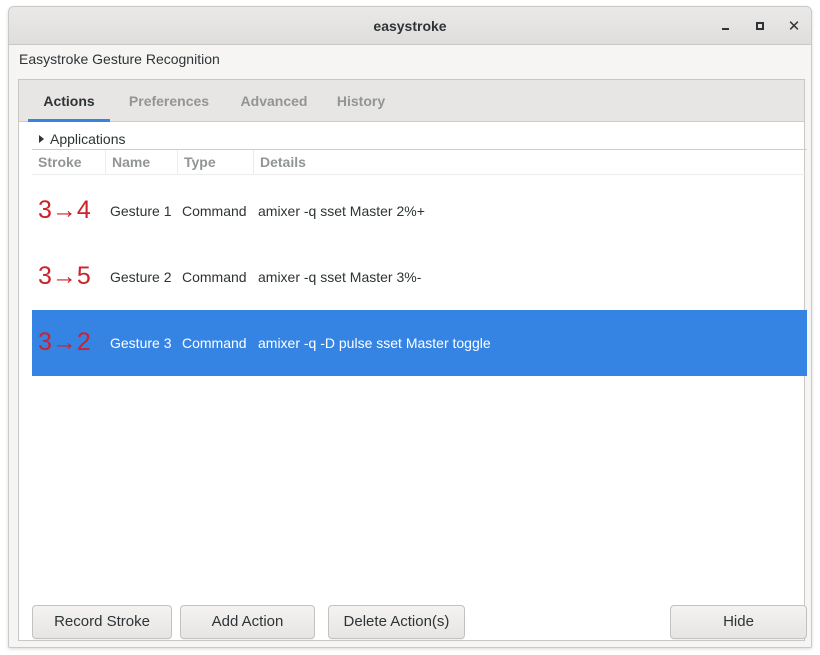 The width and height of the screenshot is (820, 655). I want to click on window-title: easystroke, so click(410, 26).